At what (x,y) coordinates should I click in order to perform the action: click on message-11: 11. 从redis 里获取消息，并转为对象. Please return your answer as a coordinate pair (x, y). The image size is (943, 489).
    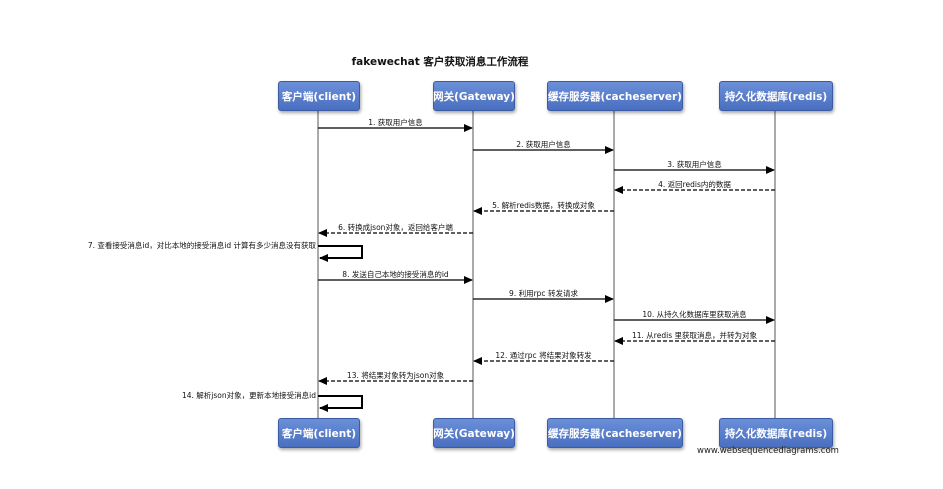
    Looking at the image, I should click on (694, 337).